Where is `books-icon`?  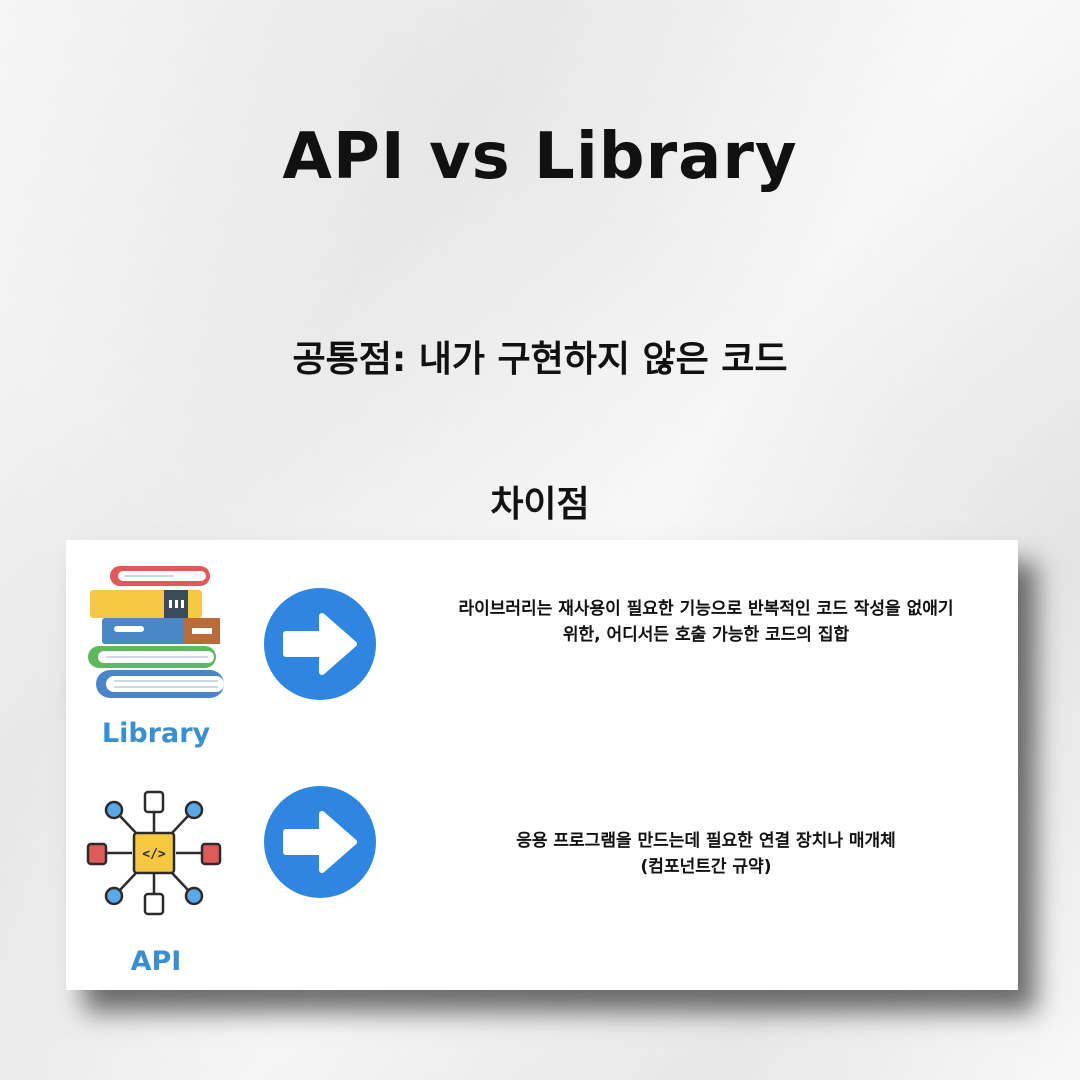
books-icon is located at coordinates (154, 635).